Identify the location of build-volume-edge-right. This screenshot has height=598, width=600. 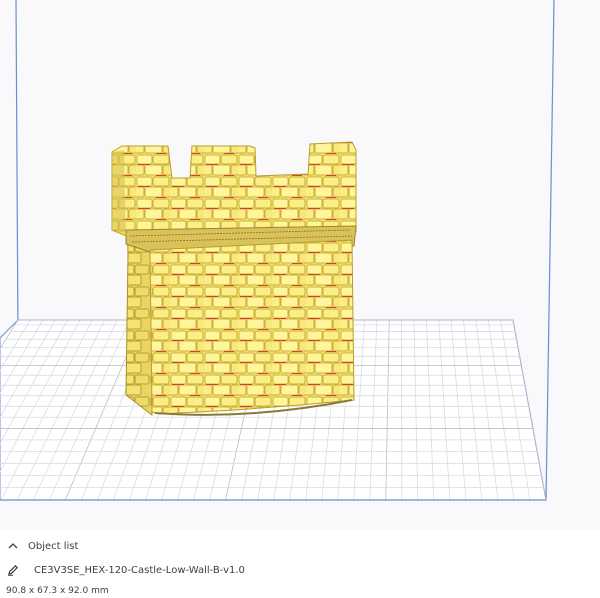
(550, 250).